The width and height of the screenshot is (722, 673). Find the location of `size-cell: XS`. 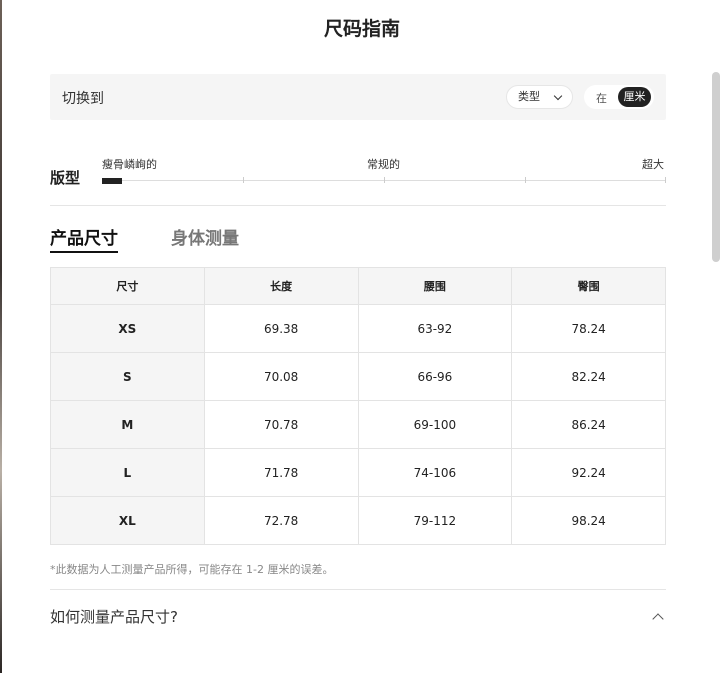

size-cell: XS is located at coordinates (127, 328).